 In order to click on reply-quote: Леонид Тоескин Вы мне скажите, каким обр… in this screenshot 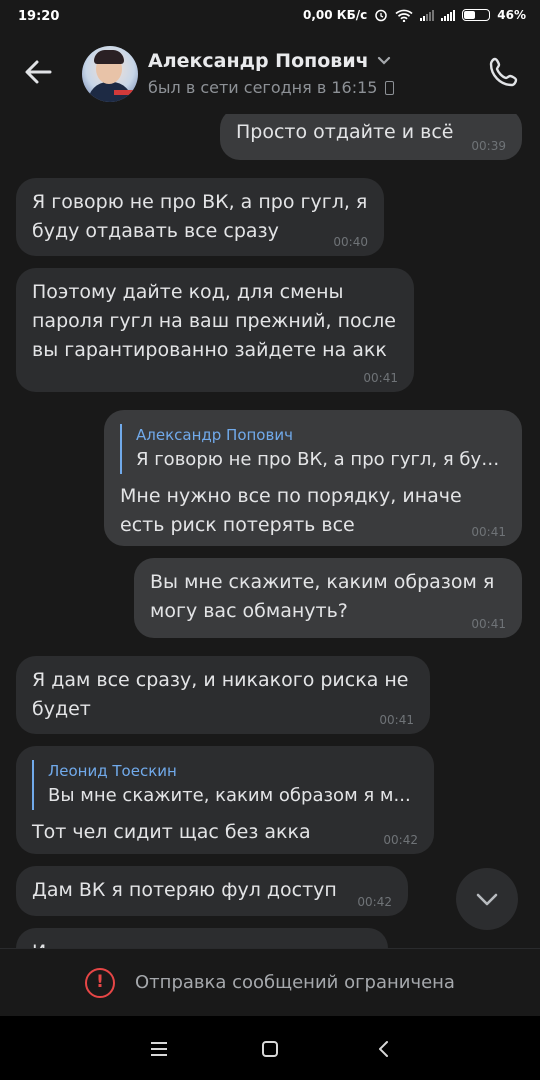, I will do `click(225, 785)`.